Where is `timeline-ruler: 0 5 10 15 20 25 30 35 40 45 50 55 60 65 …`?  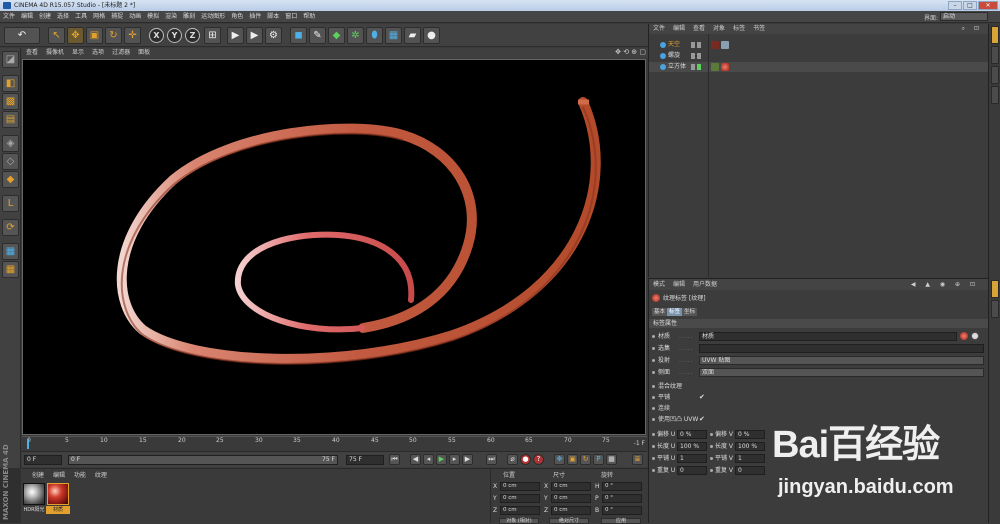
timeline-ruler: 0 5 10 15 20 25 30 35 40 45 50 55 60 65 … is located at coordinates (334, 443).